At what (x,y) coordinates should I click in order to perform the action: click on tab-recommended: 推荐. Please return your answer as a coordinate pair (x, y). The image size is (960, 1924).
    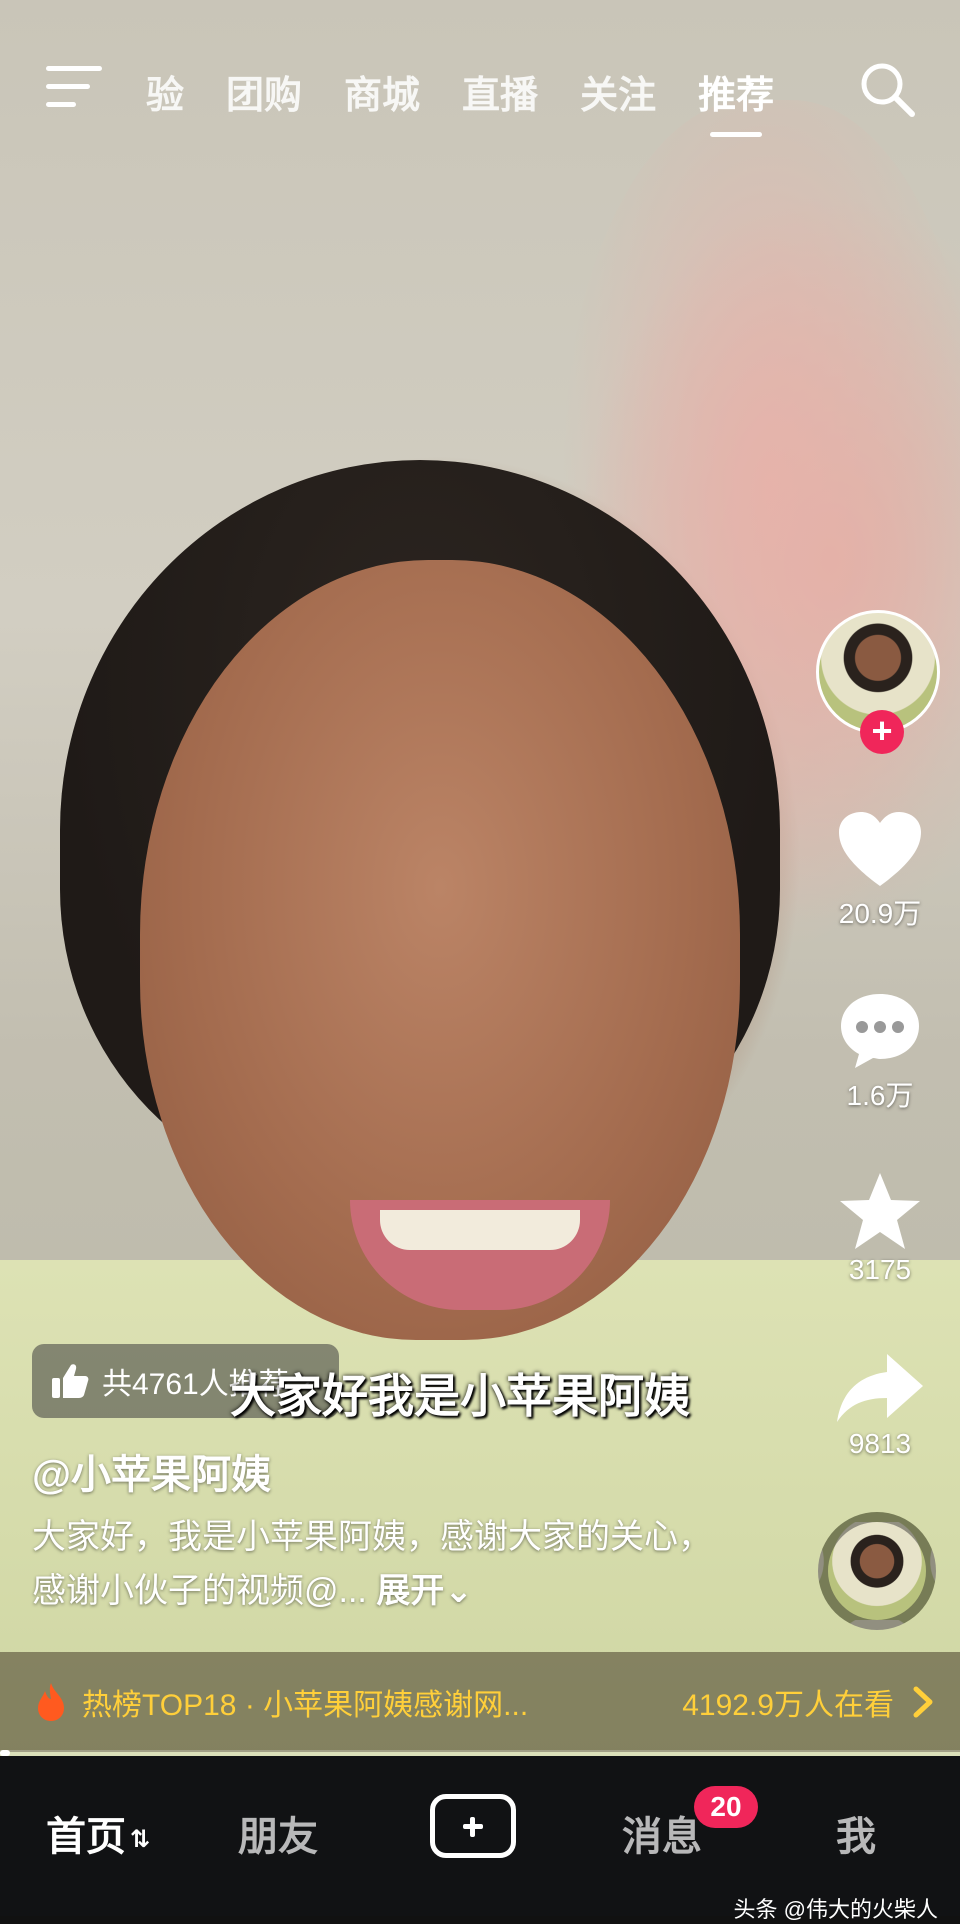
    Looking at the image, I should click on (736, 100).